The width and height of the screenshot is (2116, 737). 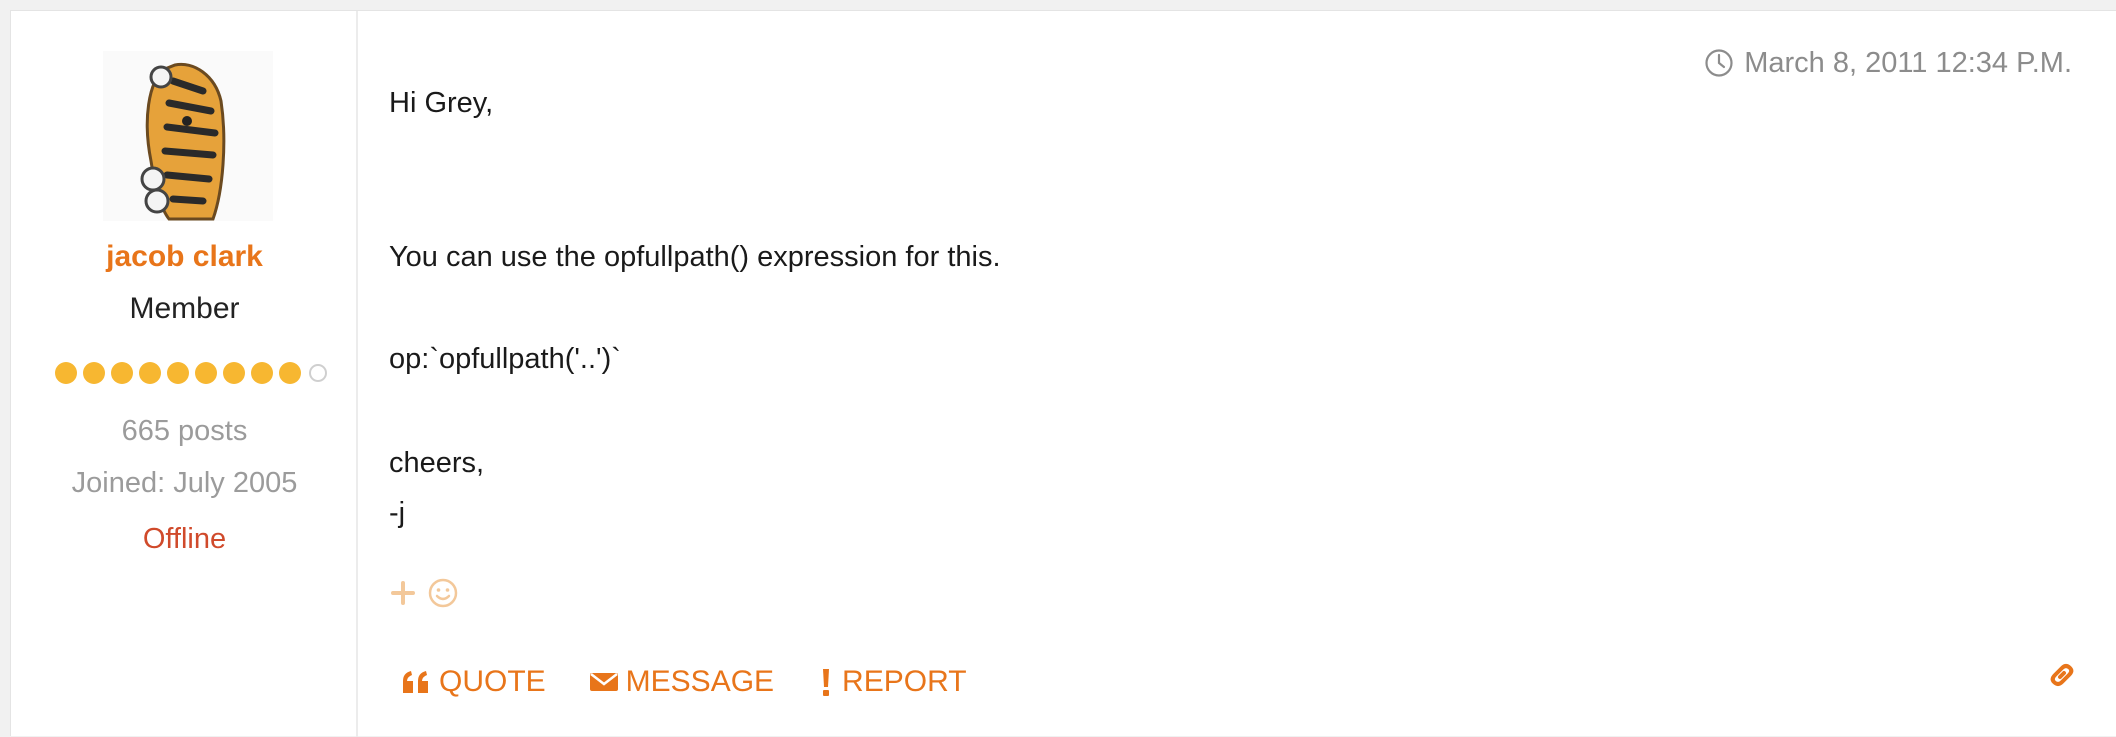 I want to click on post-actions: QUOTE MESSAGE REPORT, so click(x=706, y=682).